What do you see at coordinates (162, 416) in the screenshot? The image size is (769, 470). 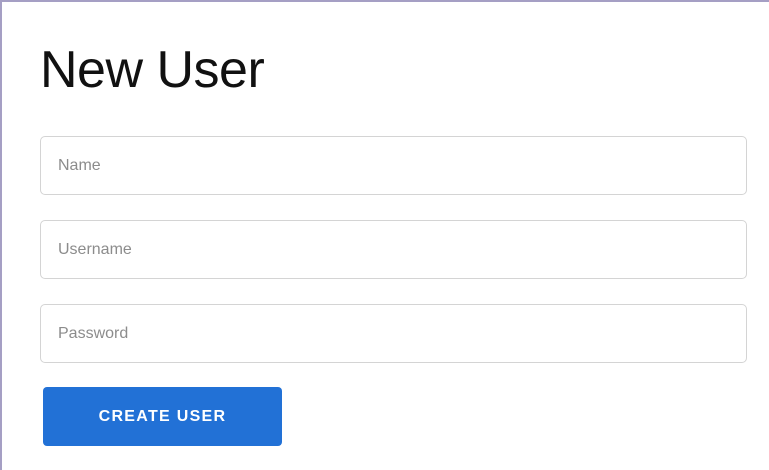 I see `create-user-button: CREATE USER` at bounding box center [162, 416].